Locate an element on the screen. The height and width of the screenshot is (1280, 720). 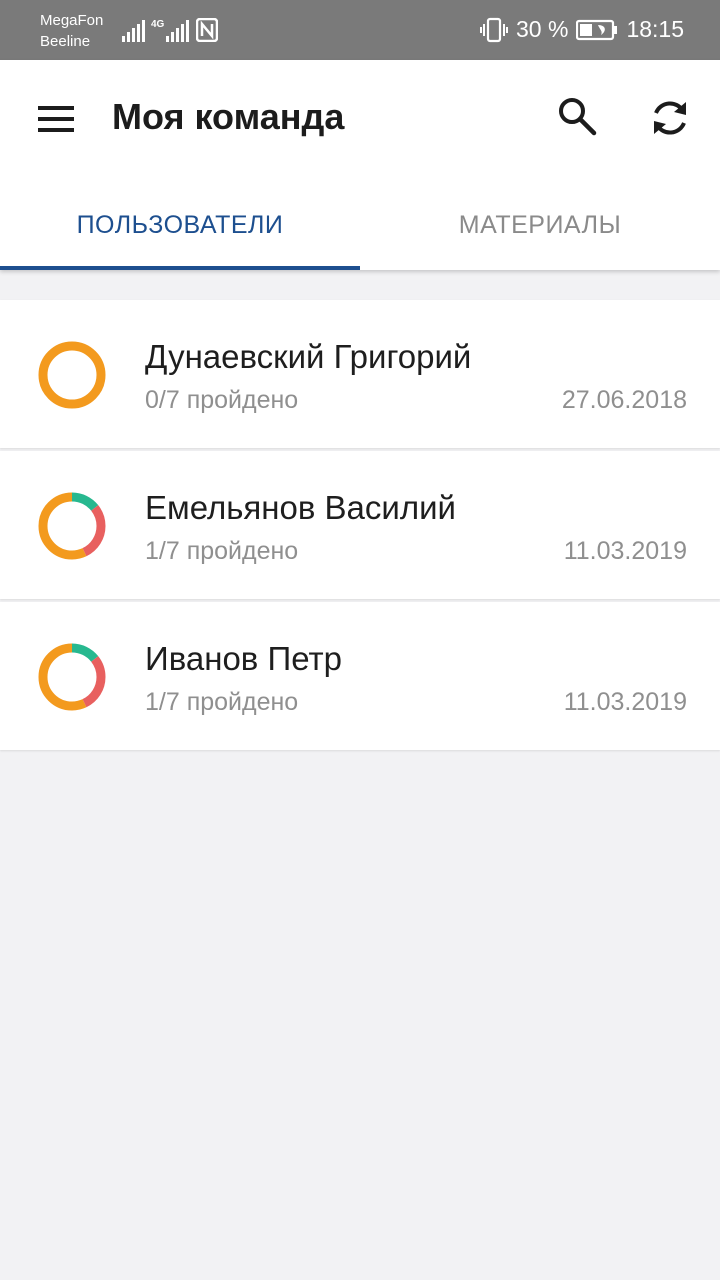
tab-materials: МАТЕРИАЛЫ is located at coordinates (540, 225).